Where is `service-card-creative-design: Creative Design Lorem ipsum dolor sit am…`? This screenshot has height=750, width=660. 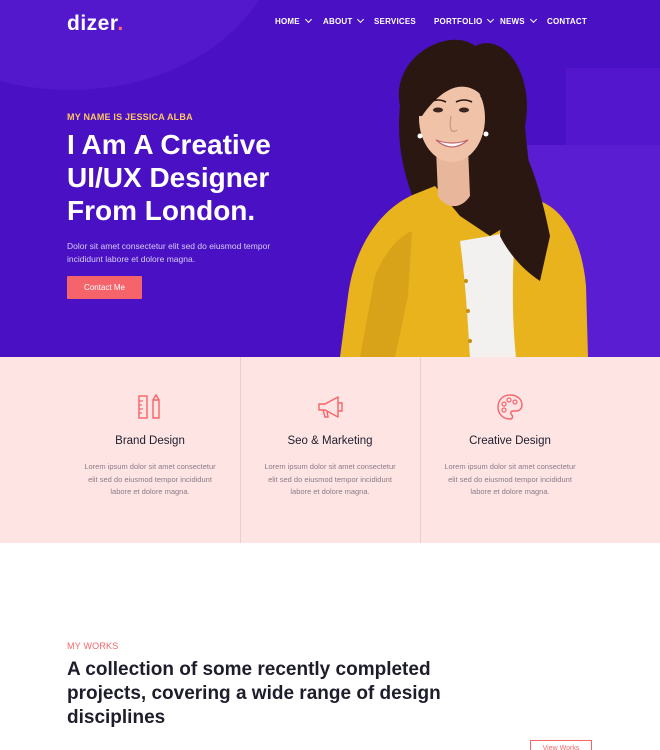 service-card-creative-design: Creative Design Lorem ipsum dolor sit am… is located at coordinates (510, 450).